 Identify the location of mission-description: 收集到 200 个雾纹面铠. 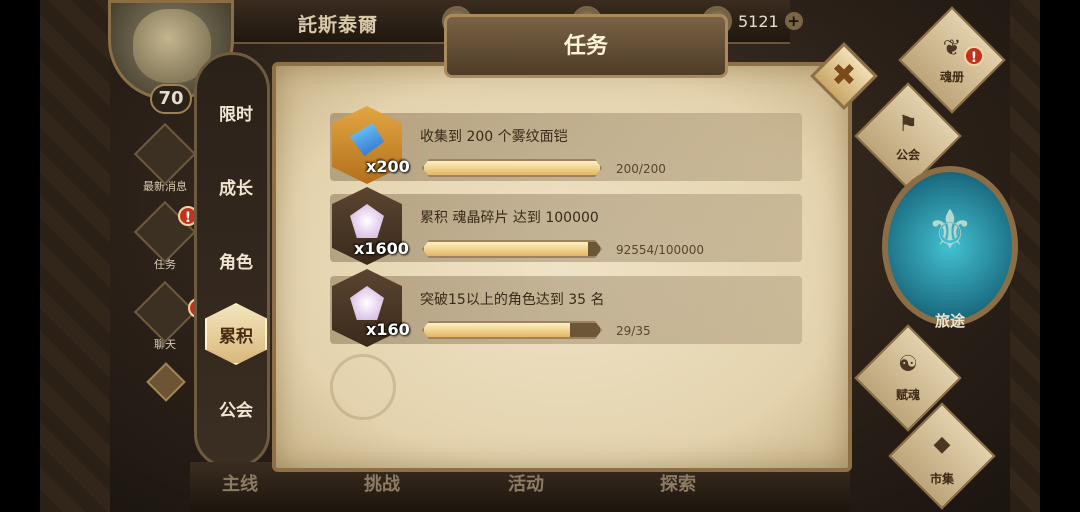
(494, 137).